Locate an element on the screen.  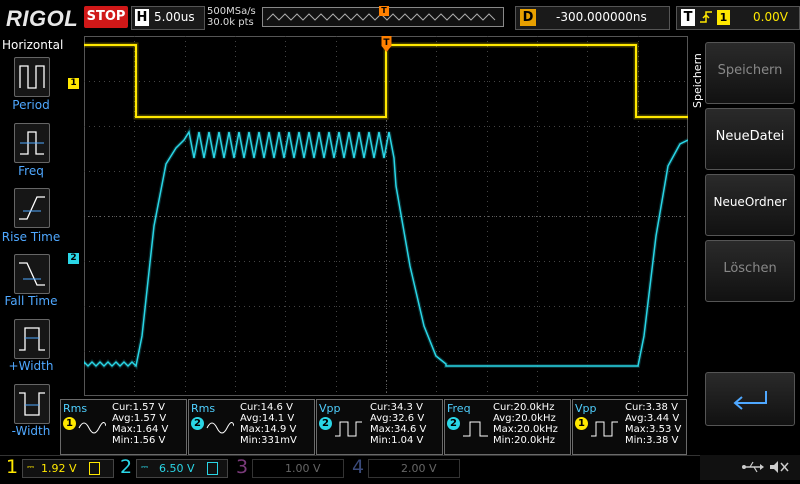
horizontal-label: H is located at coordinates (142, 17).